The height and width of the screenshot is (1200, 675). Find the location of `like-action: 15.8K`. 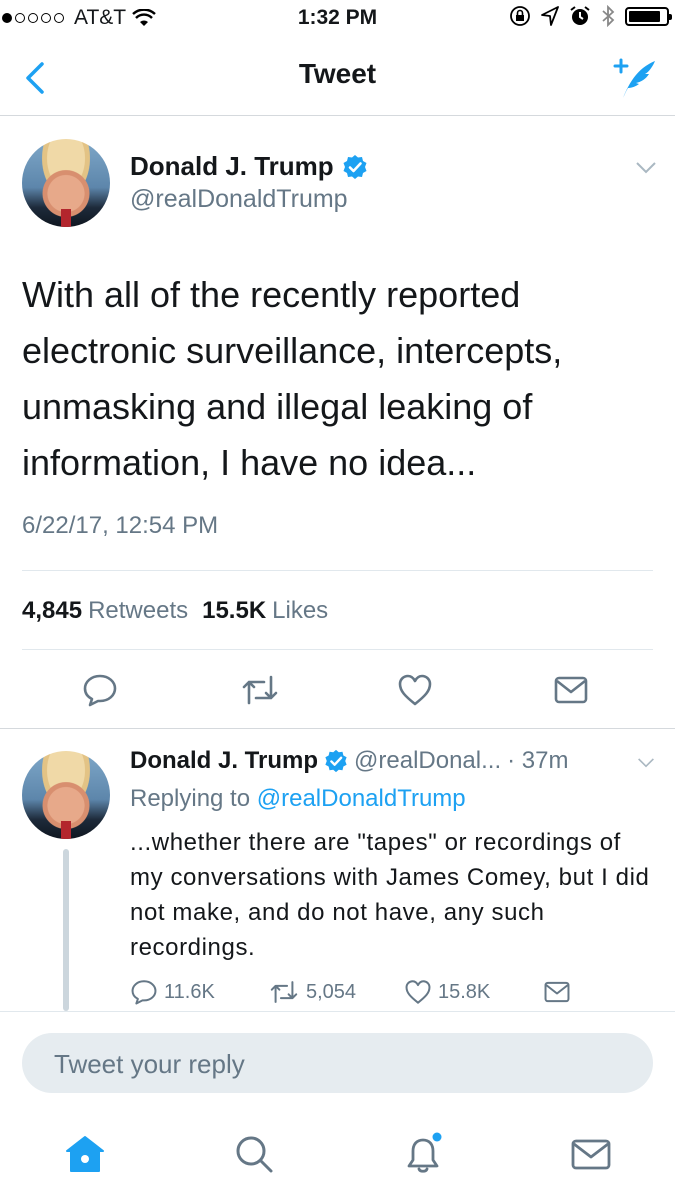

like-action: 15.8K is located at coordinates (447, 992).